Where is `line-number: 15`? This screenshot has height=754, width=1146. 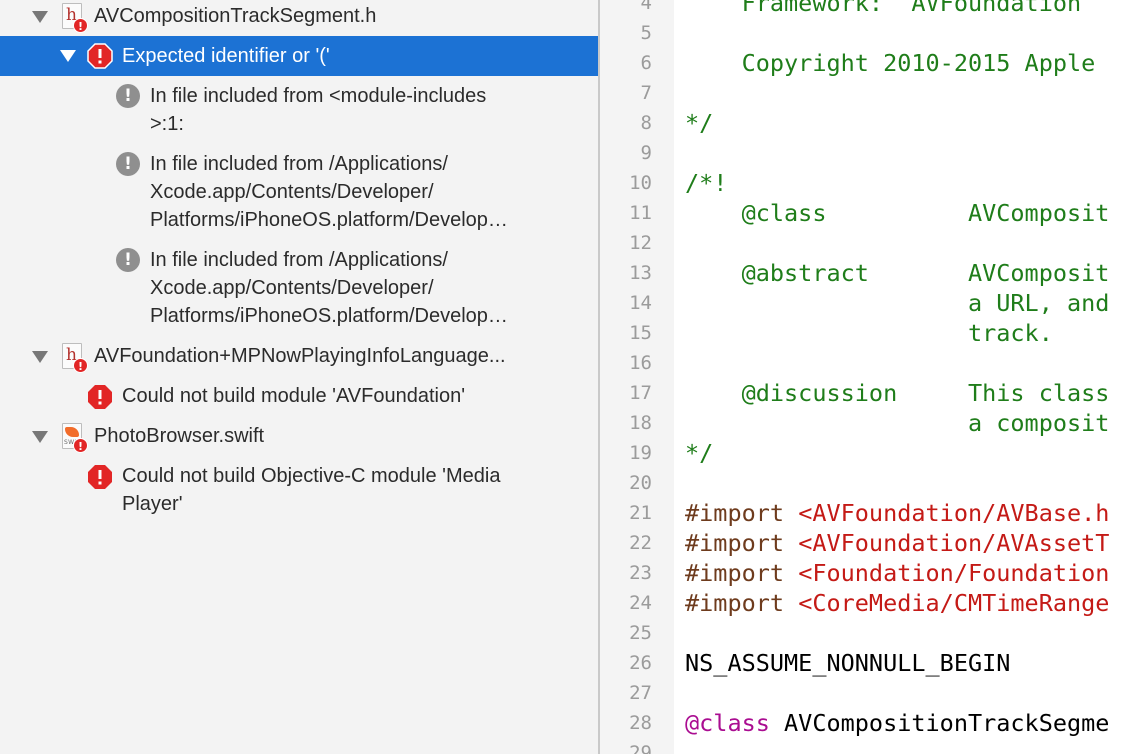 line-number: 15 is located at coordinates (640, 333).